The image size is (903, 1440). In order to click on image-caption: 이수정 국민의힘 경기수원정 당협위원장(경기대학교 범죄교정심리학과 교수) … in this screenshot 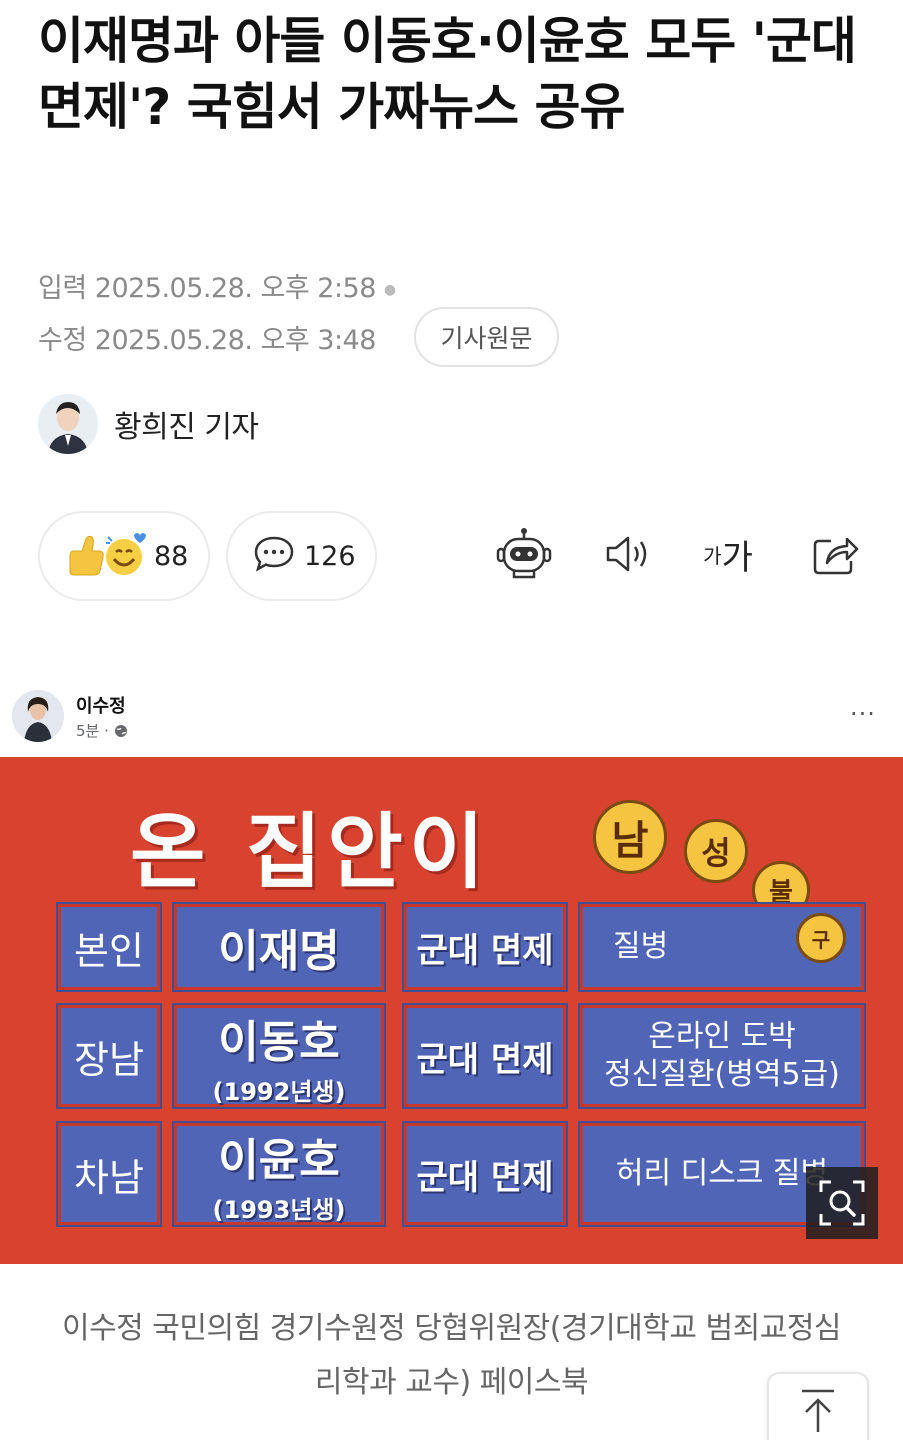, I will do `click(451, 1355)`.